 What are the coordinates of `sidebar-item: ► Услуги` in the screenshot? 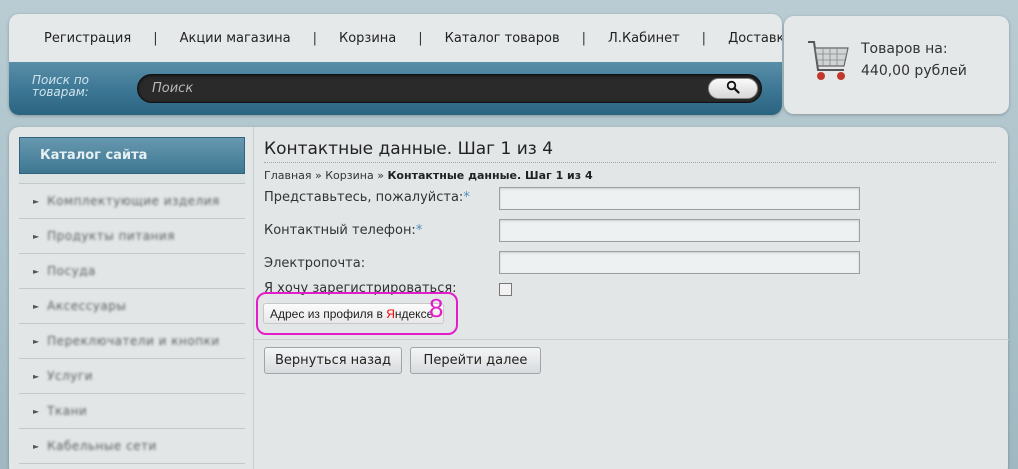 It's located at (132, 376).